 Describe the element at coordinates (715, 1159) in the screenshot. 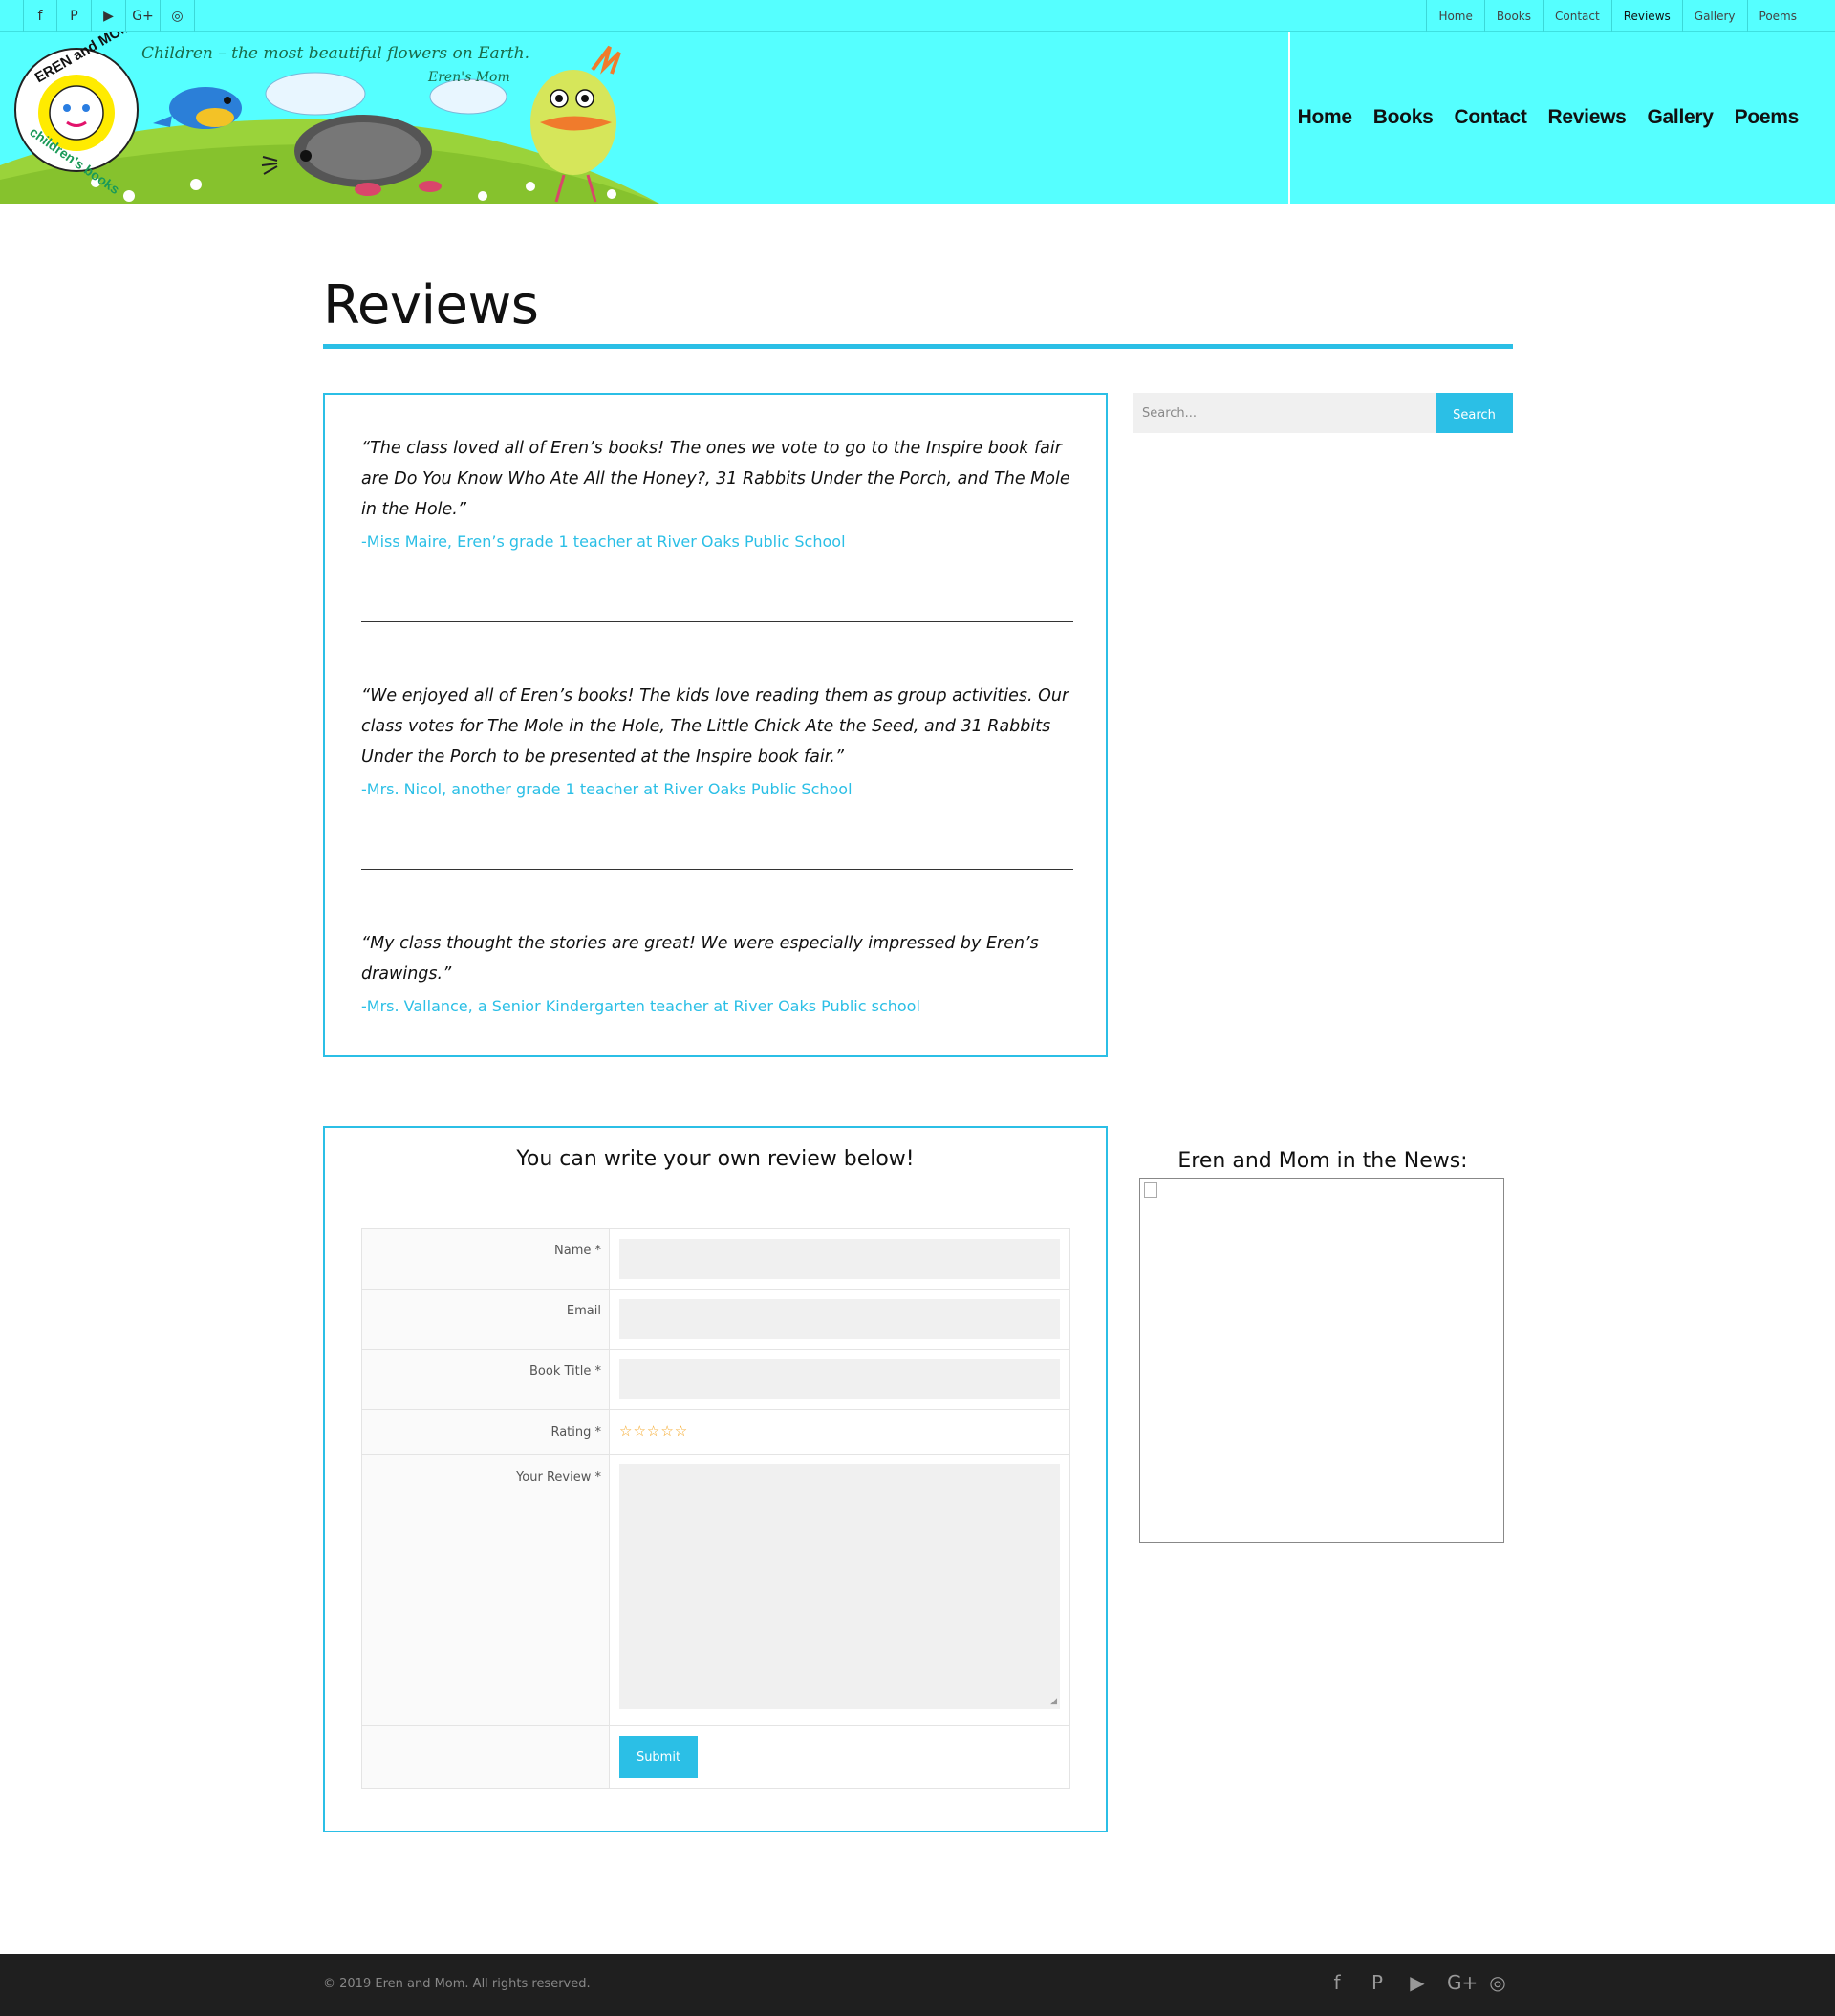

I see `form-heading: You can write your own review below!` at that location.